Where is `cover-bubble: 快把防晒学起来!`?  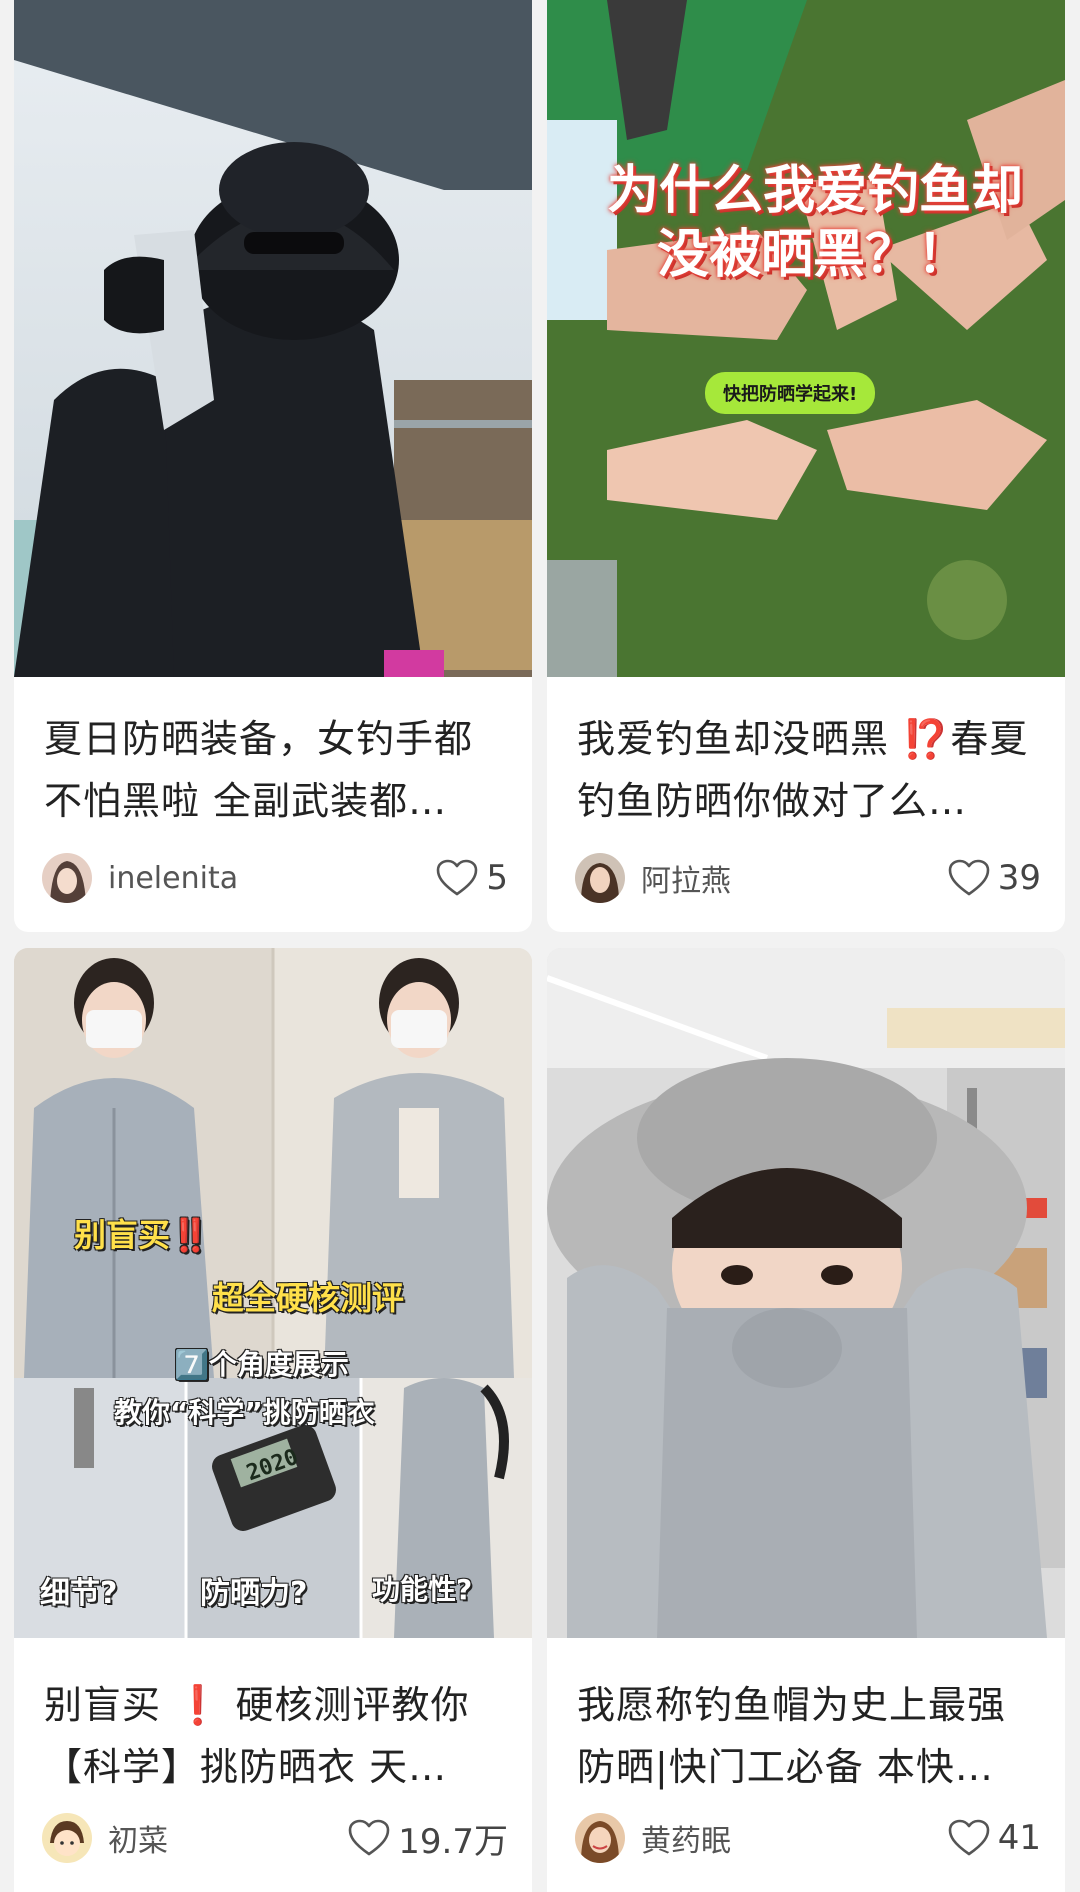 cover-bubble: 快把防晒学起来! is located at coordinates (790, 393).